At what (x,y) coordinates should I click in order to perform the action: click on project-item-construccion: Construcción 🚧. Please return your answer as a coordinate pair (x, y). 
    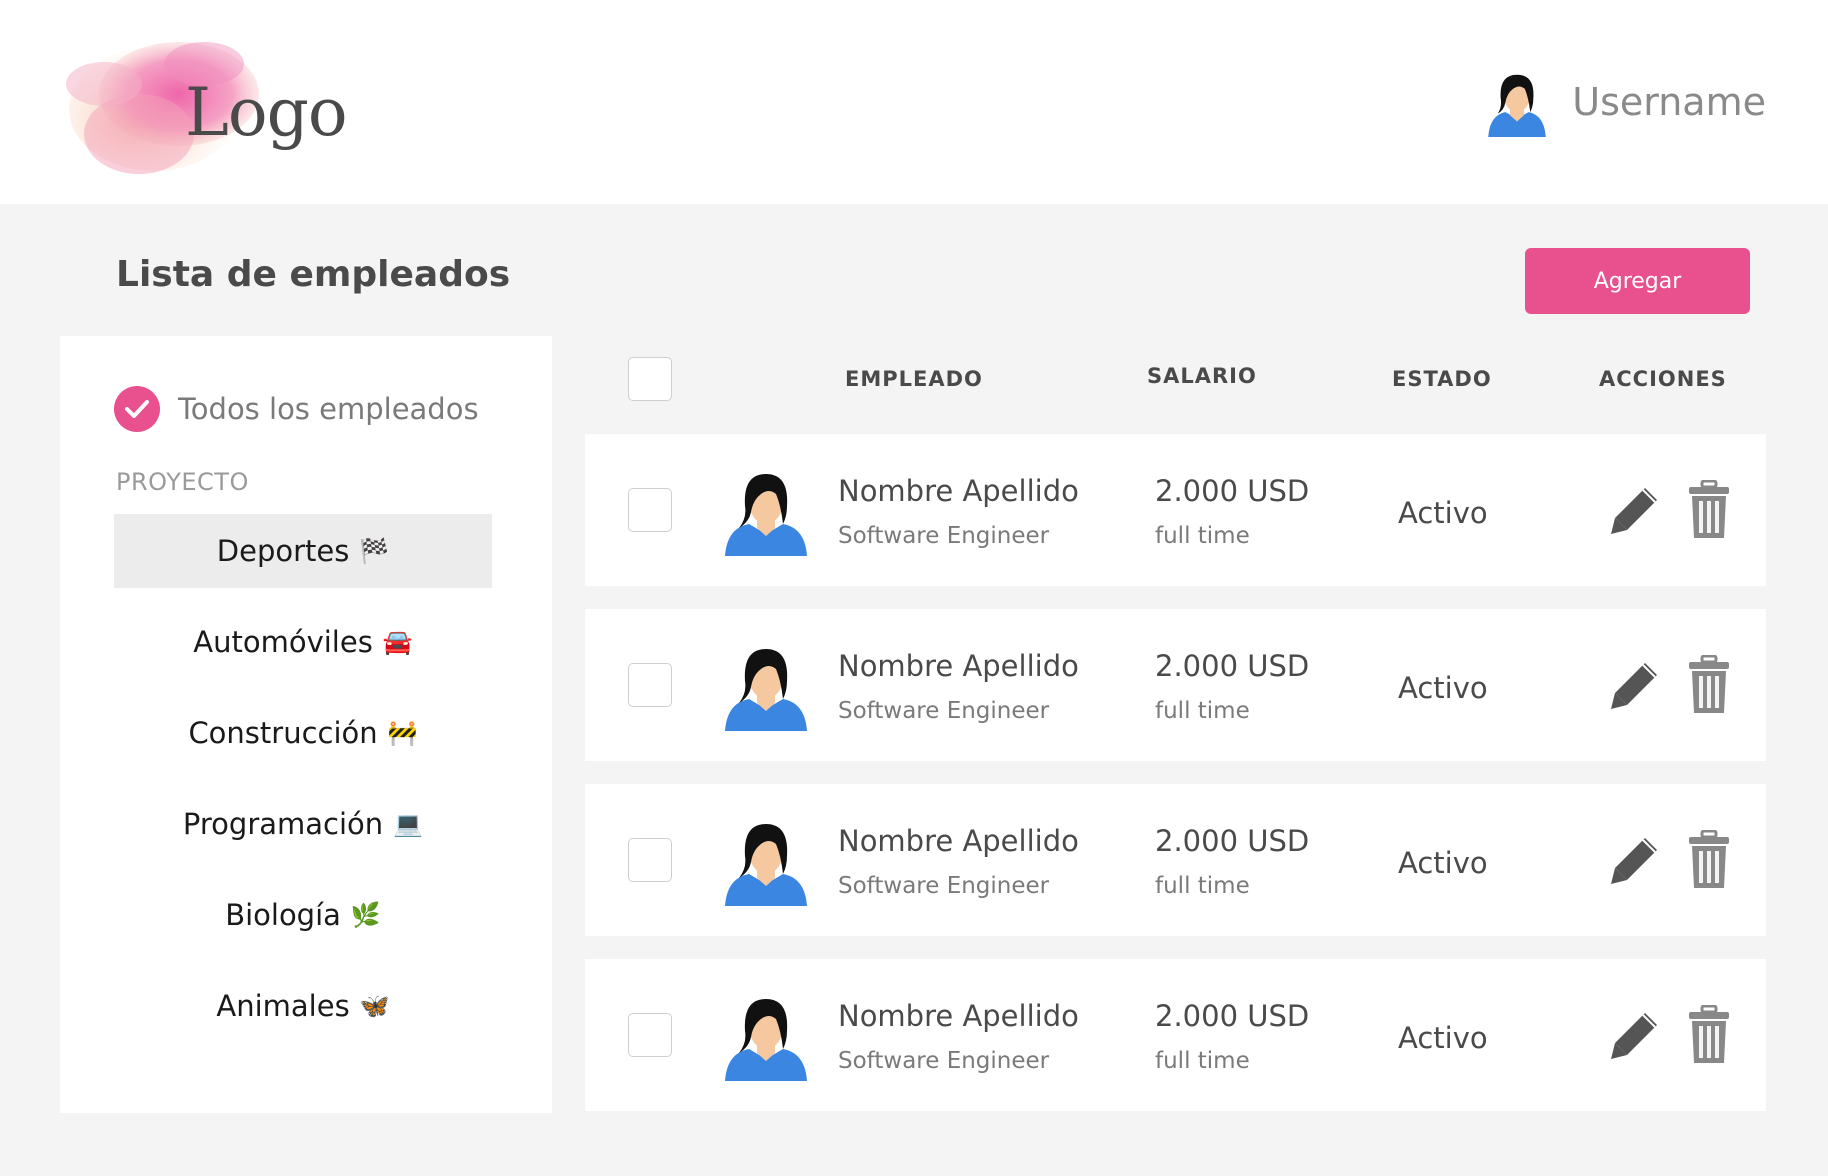
    Looking at the image, I should click on (303, 733).